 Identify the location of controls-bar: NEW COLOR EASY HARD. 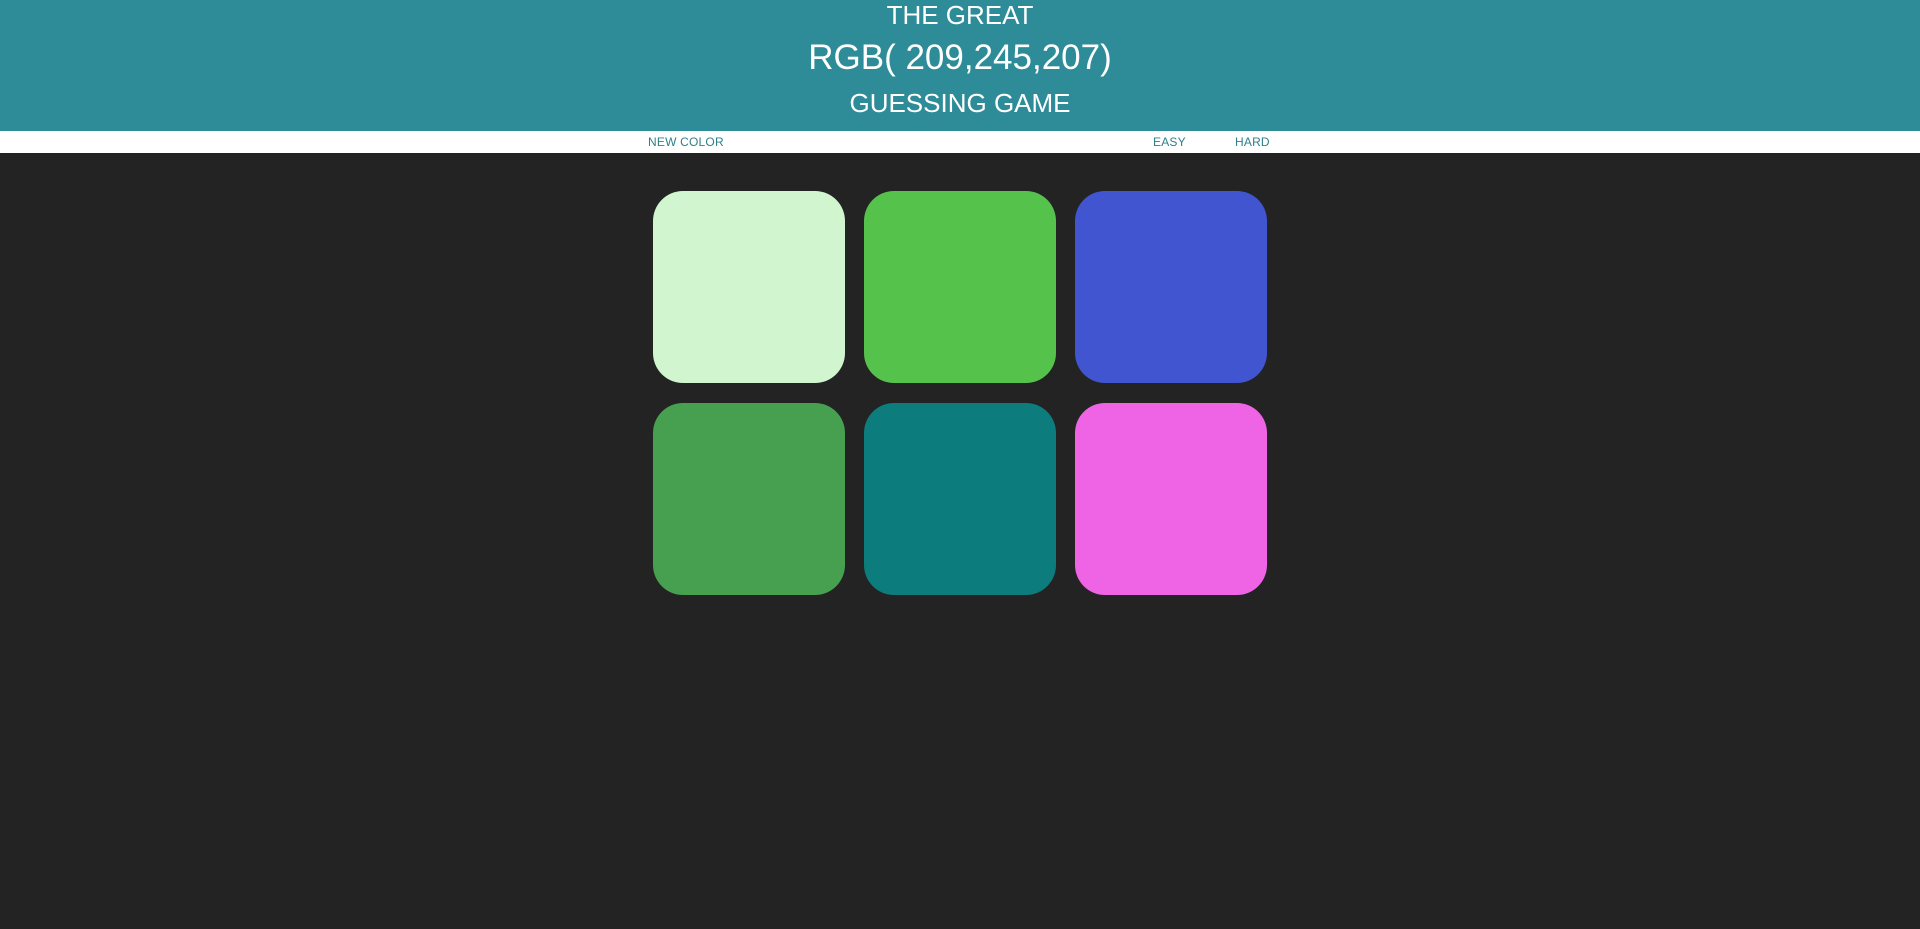
(960, 142).